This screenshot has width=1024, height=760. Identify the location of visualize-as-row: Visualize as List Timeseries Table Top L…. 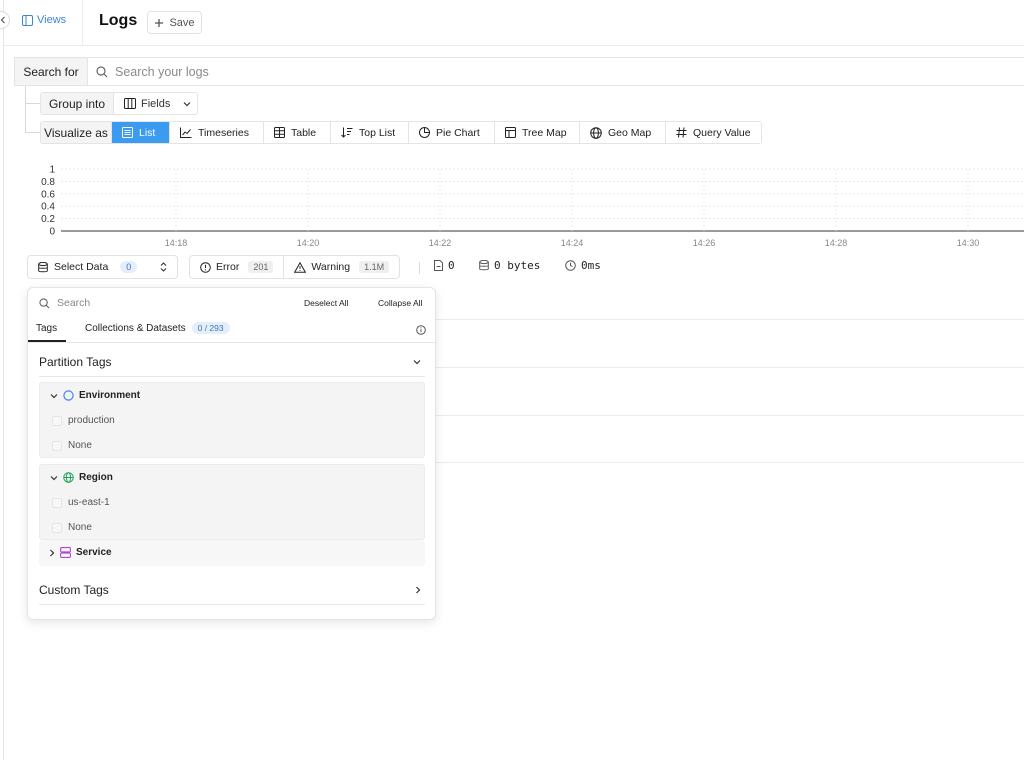
(401, 132).